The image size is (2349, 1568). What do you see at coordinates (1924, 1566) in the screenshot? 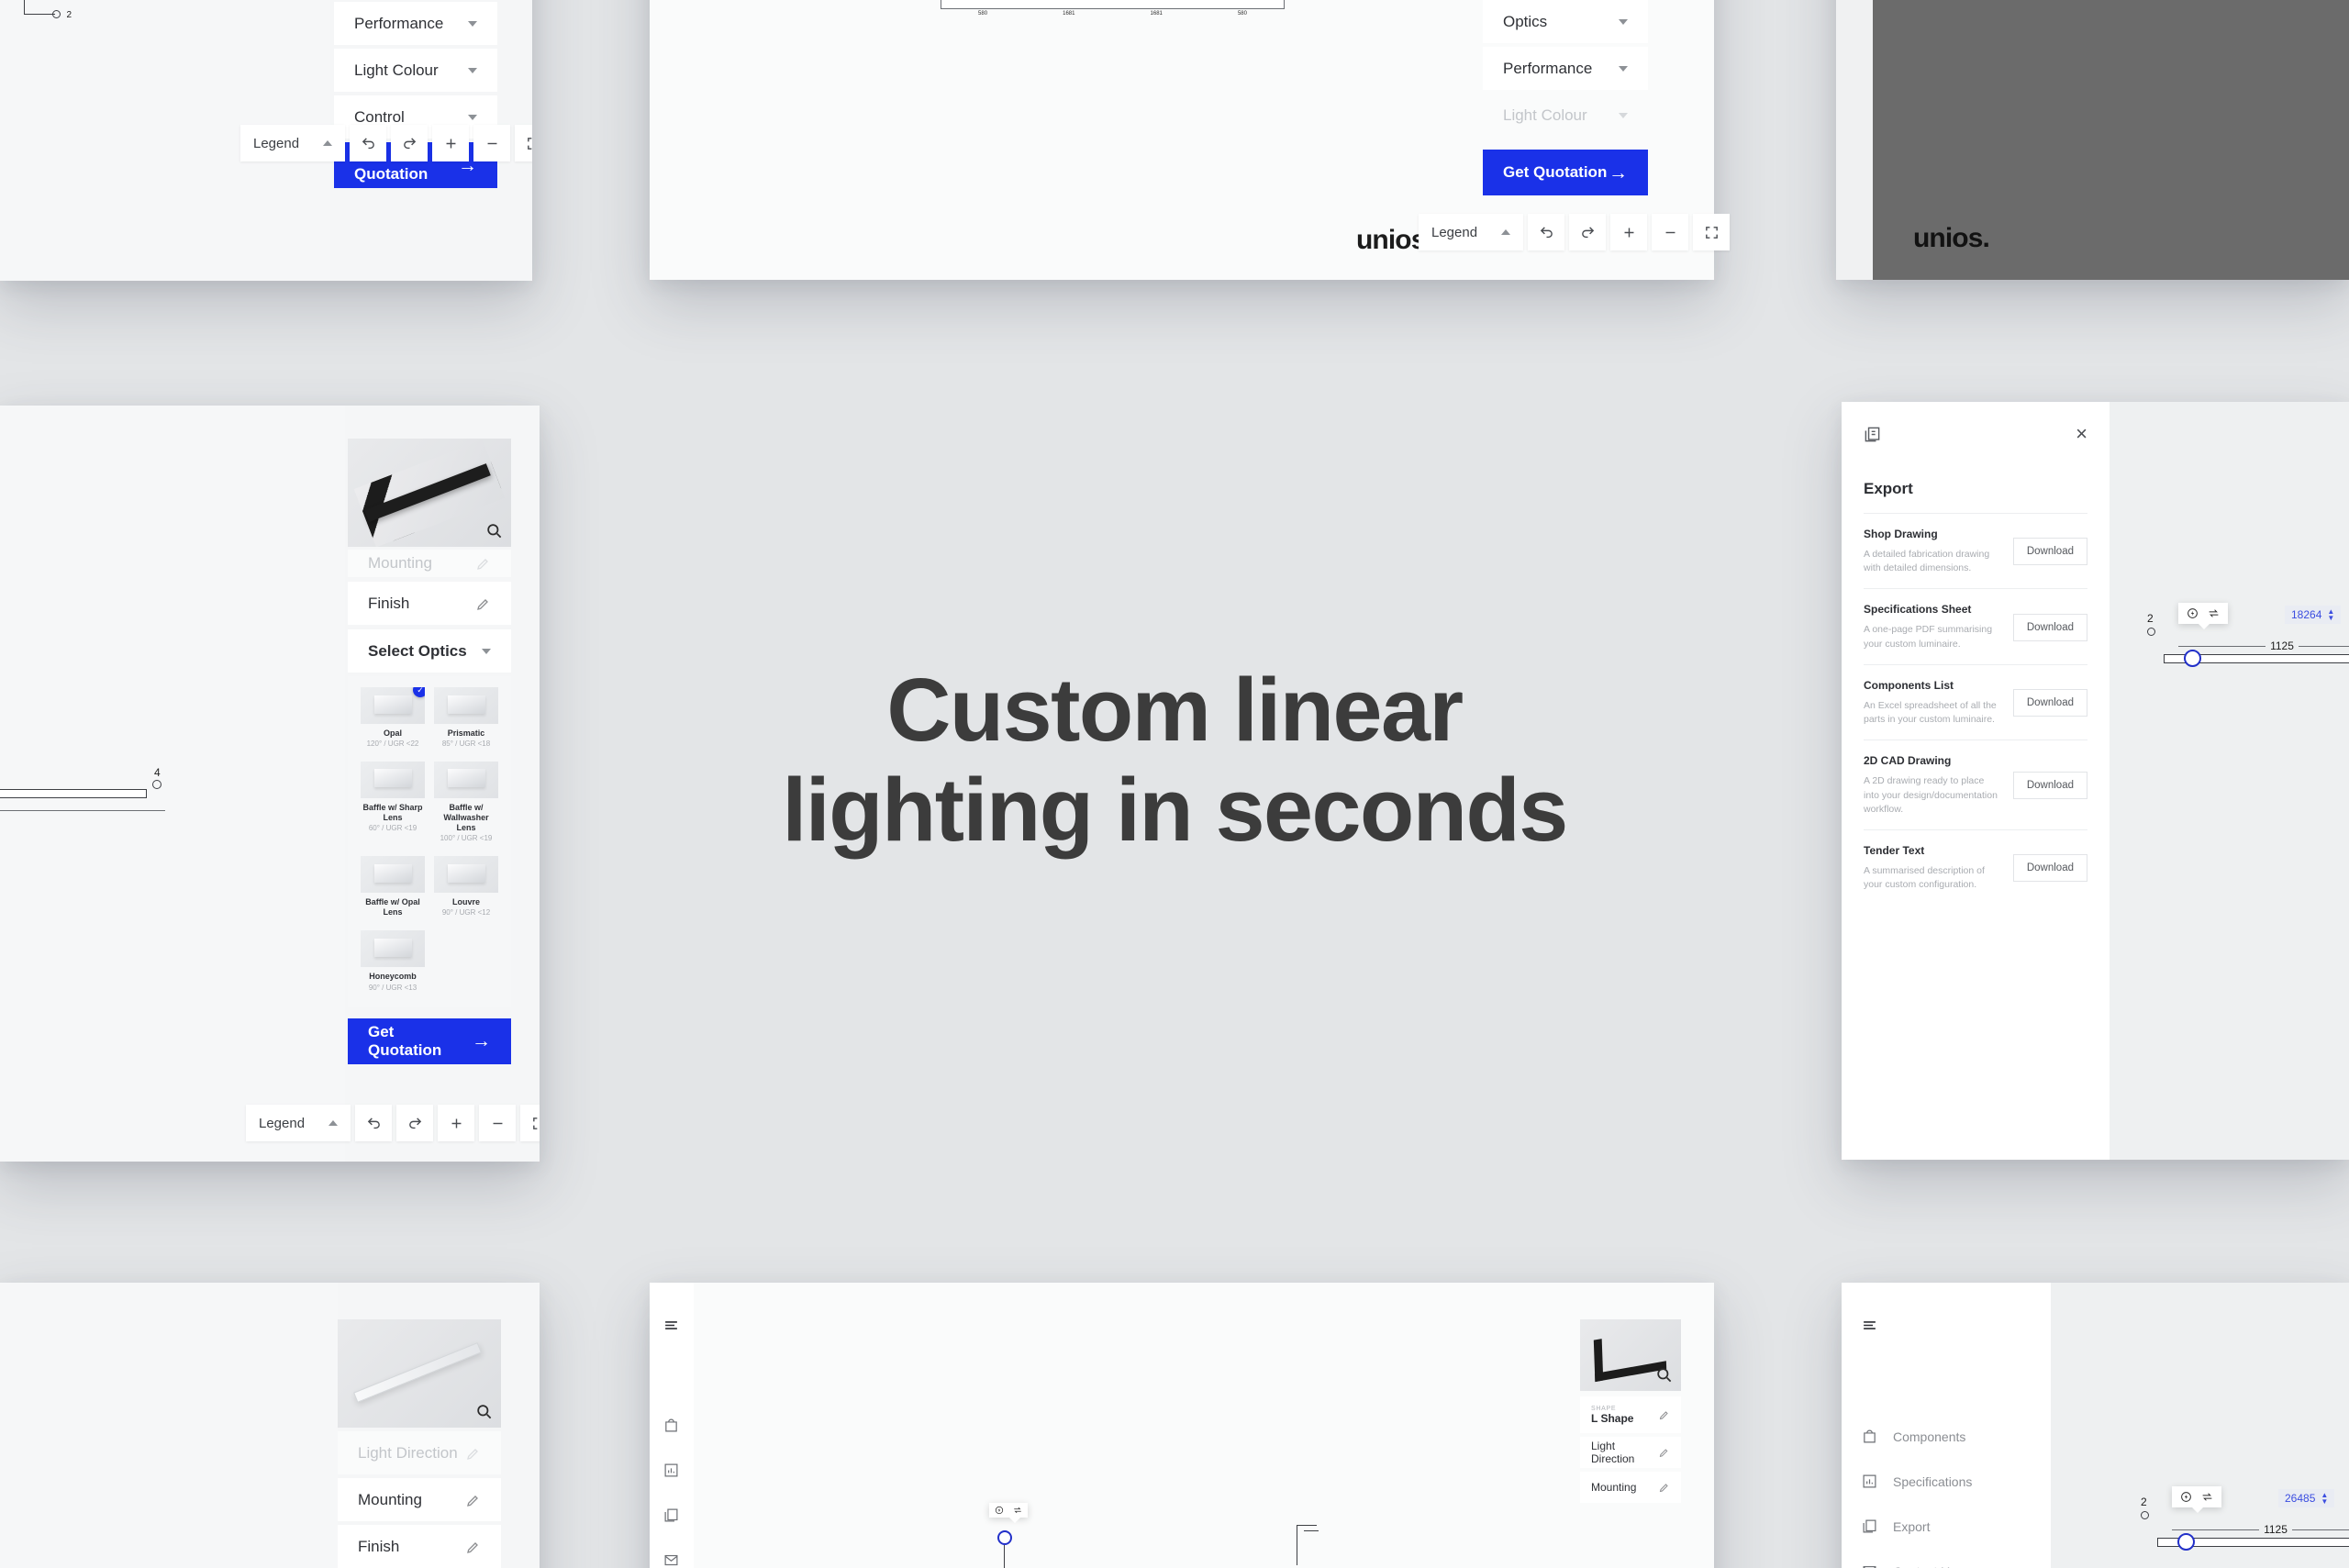
I see `nav-item-label: Contact Us` at bounding box center [1924, 1566].